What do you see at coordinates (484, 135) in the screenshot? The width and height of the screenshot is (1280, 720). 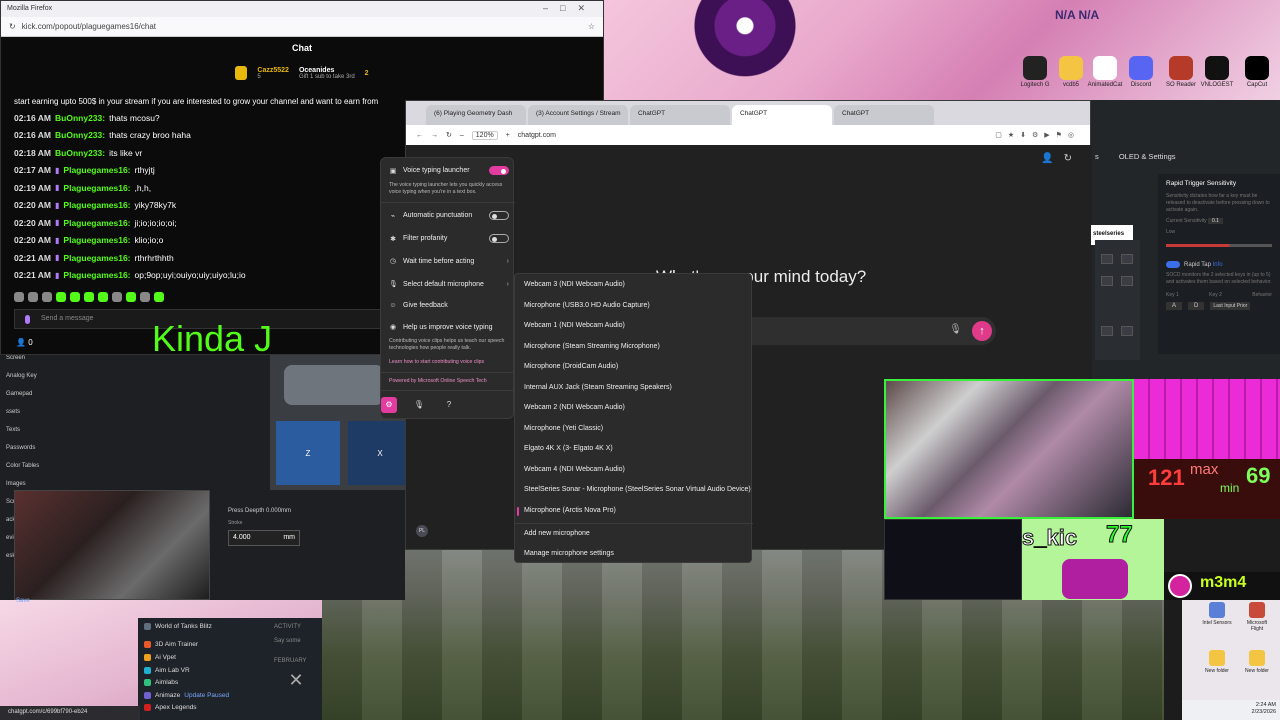 I see `zoom-level: 120%` at bounding box center [484, 135].